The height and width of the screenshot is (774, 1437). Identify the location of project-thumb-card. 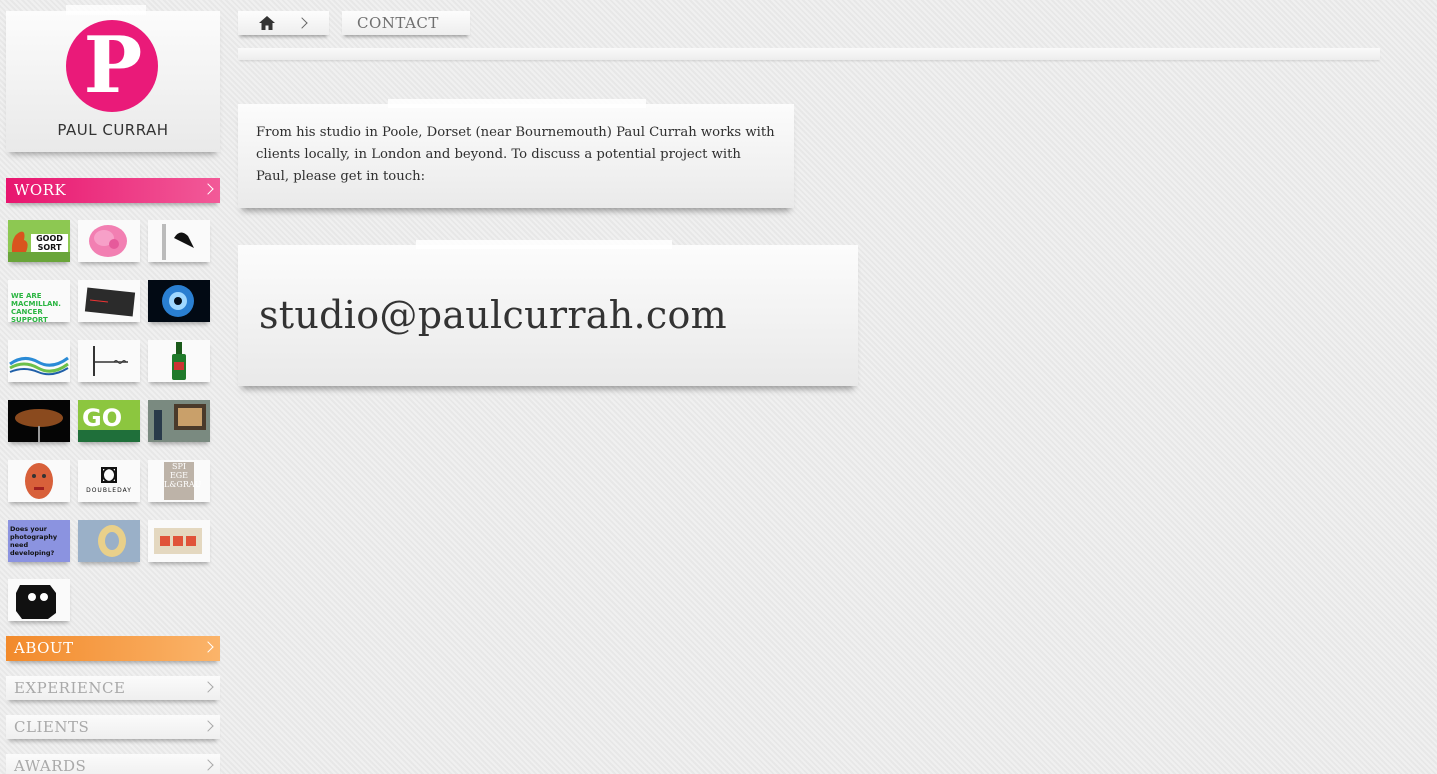
(109, 301).